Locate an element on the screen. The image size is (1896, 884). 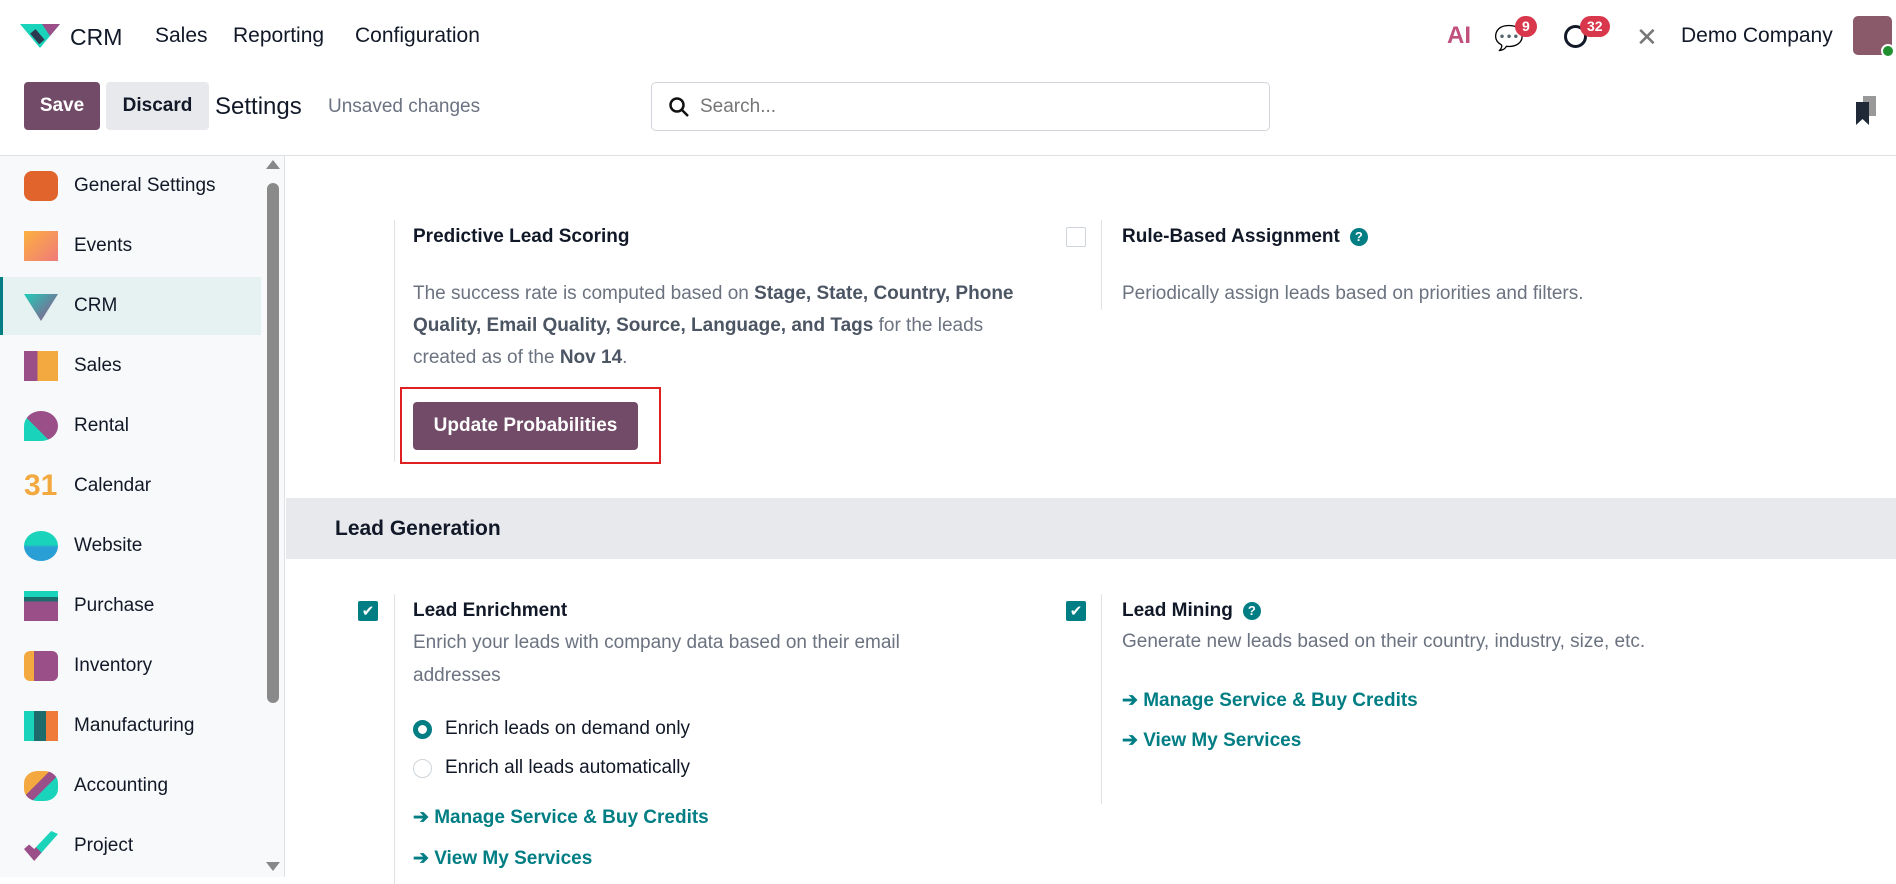
sidebar-item-general-settings: General Settings is located at coordinates (130, 186).